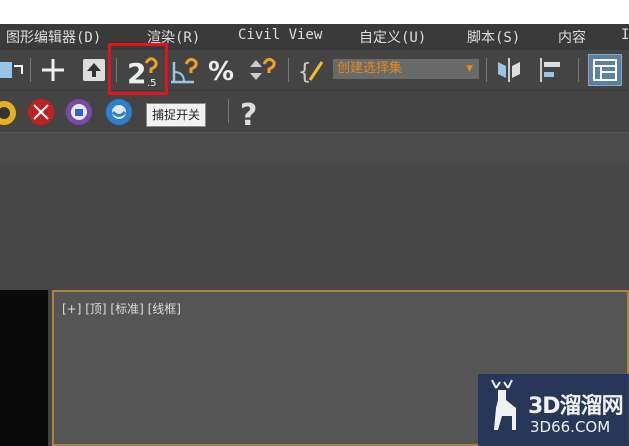 The height and width of the screenshot is (446, 629). I want to click on spinner-snap-icon, so click(263, 70).